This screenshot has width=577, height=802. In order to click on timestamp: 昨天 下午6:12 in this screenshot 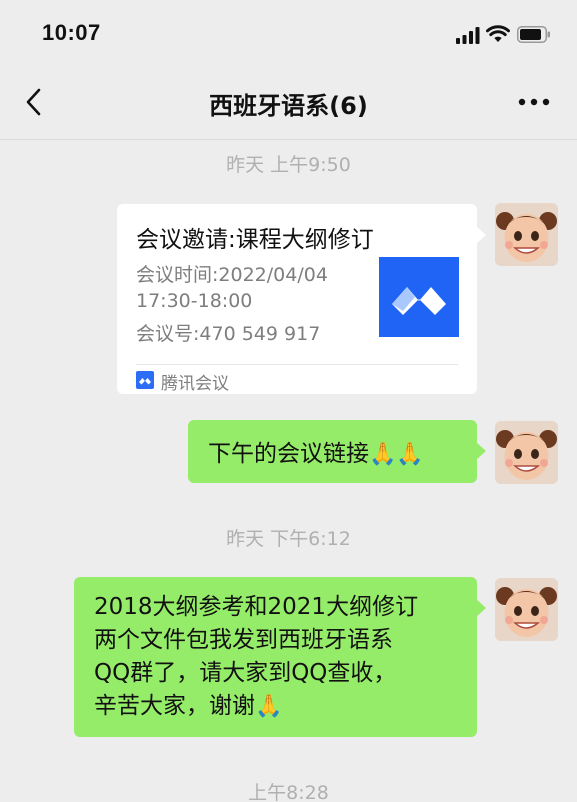, I will do `click(288, 539)`.